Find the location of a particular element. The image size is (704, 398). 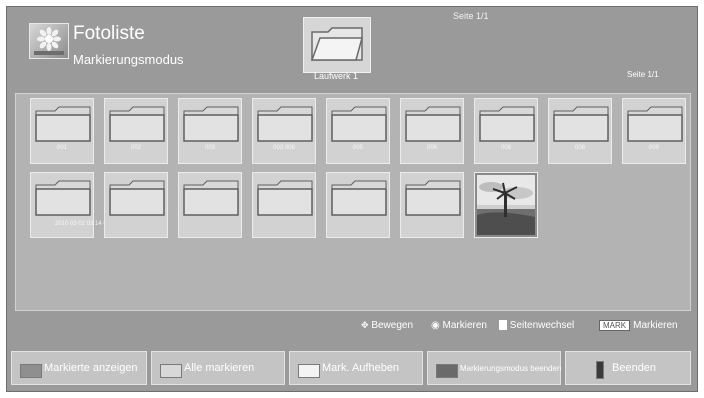

drive-label: Laufwerk 1 is located at coordinates (336, 76).